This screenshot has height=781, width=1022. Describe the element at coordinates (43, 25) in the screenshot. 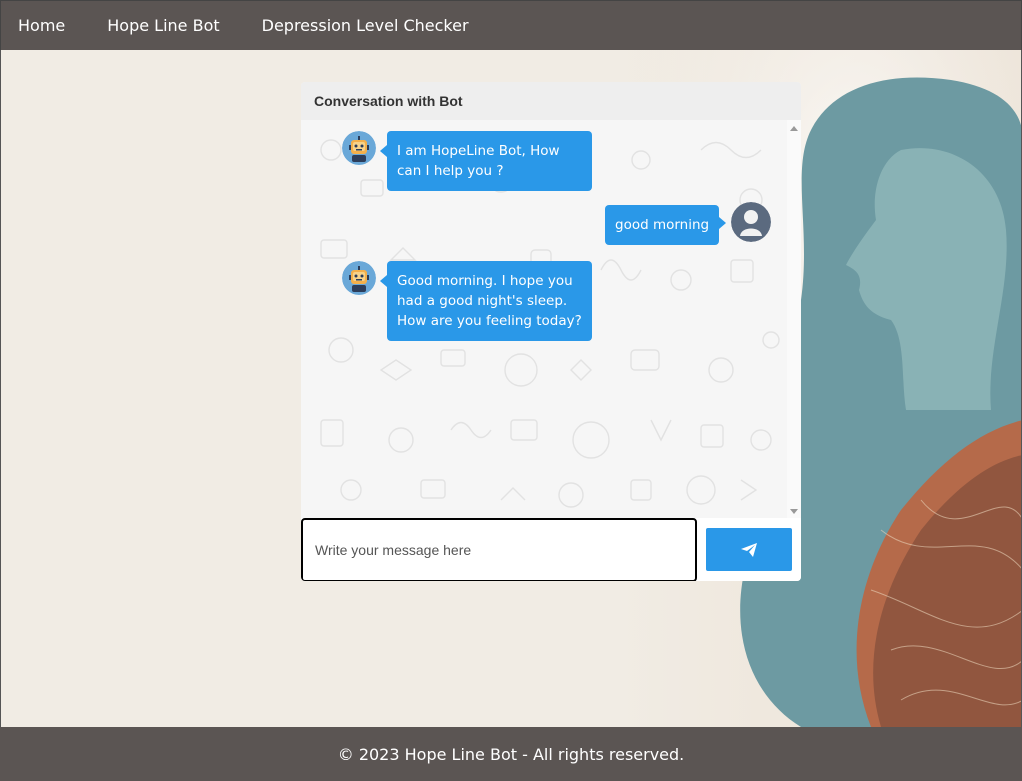

I see `nav-link-home: Home` at that location.